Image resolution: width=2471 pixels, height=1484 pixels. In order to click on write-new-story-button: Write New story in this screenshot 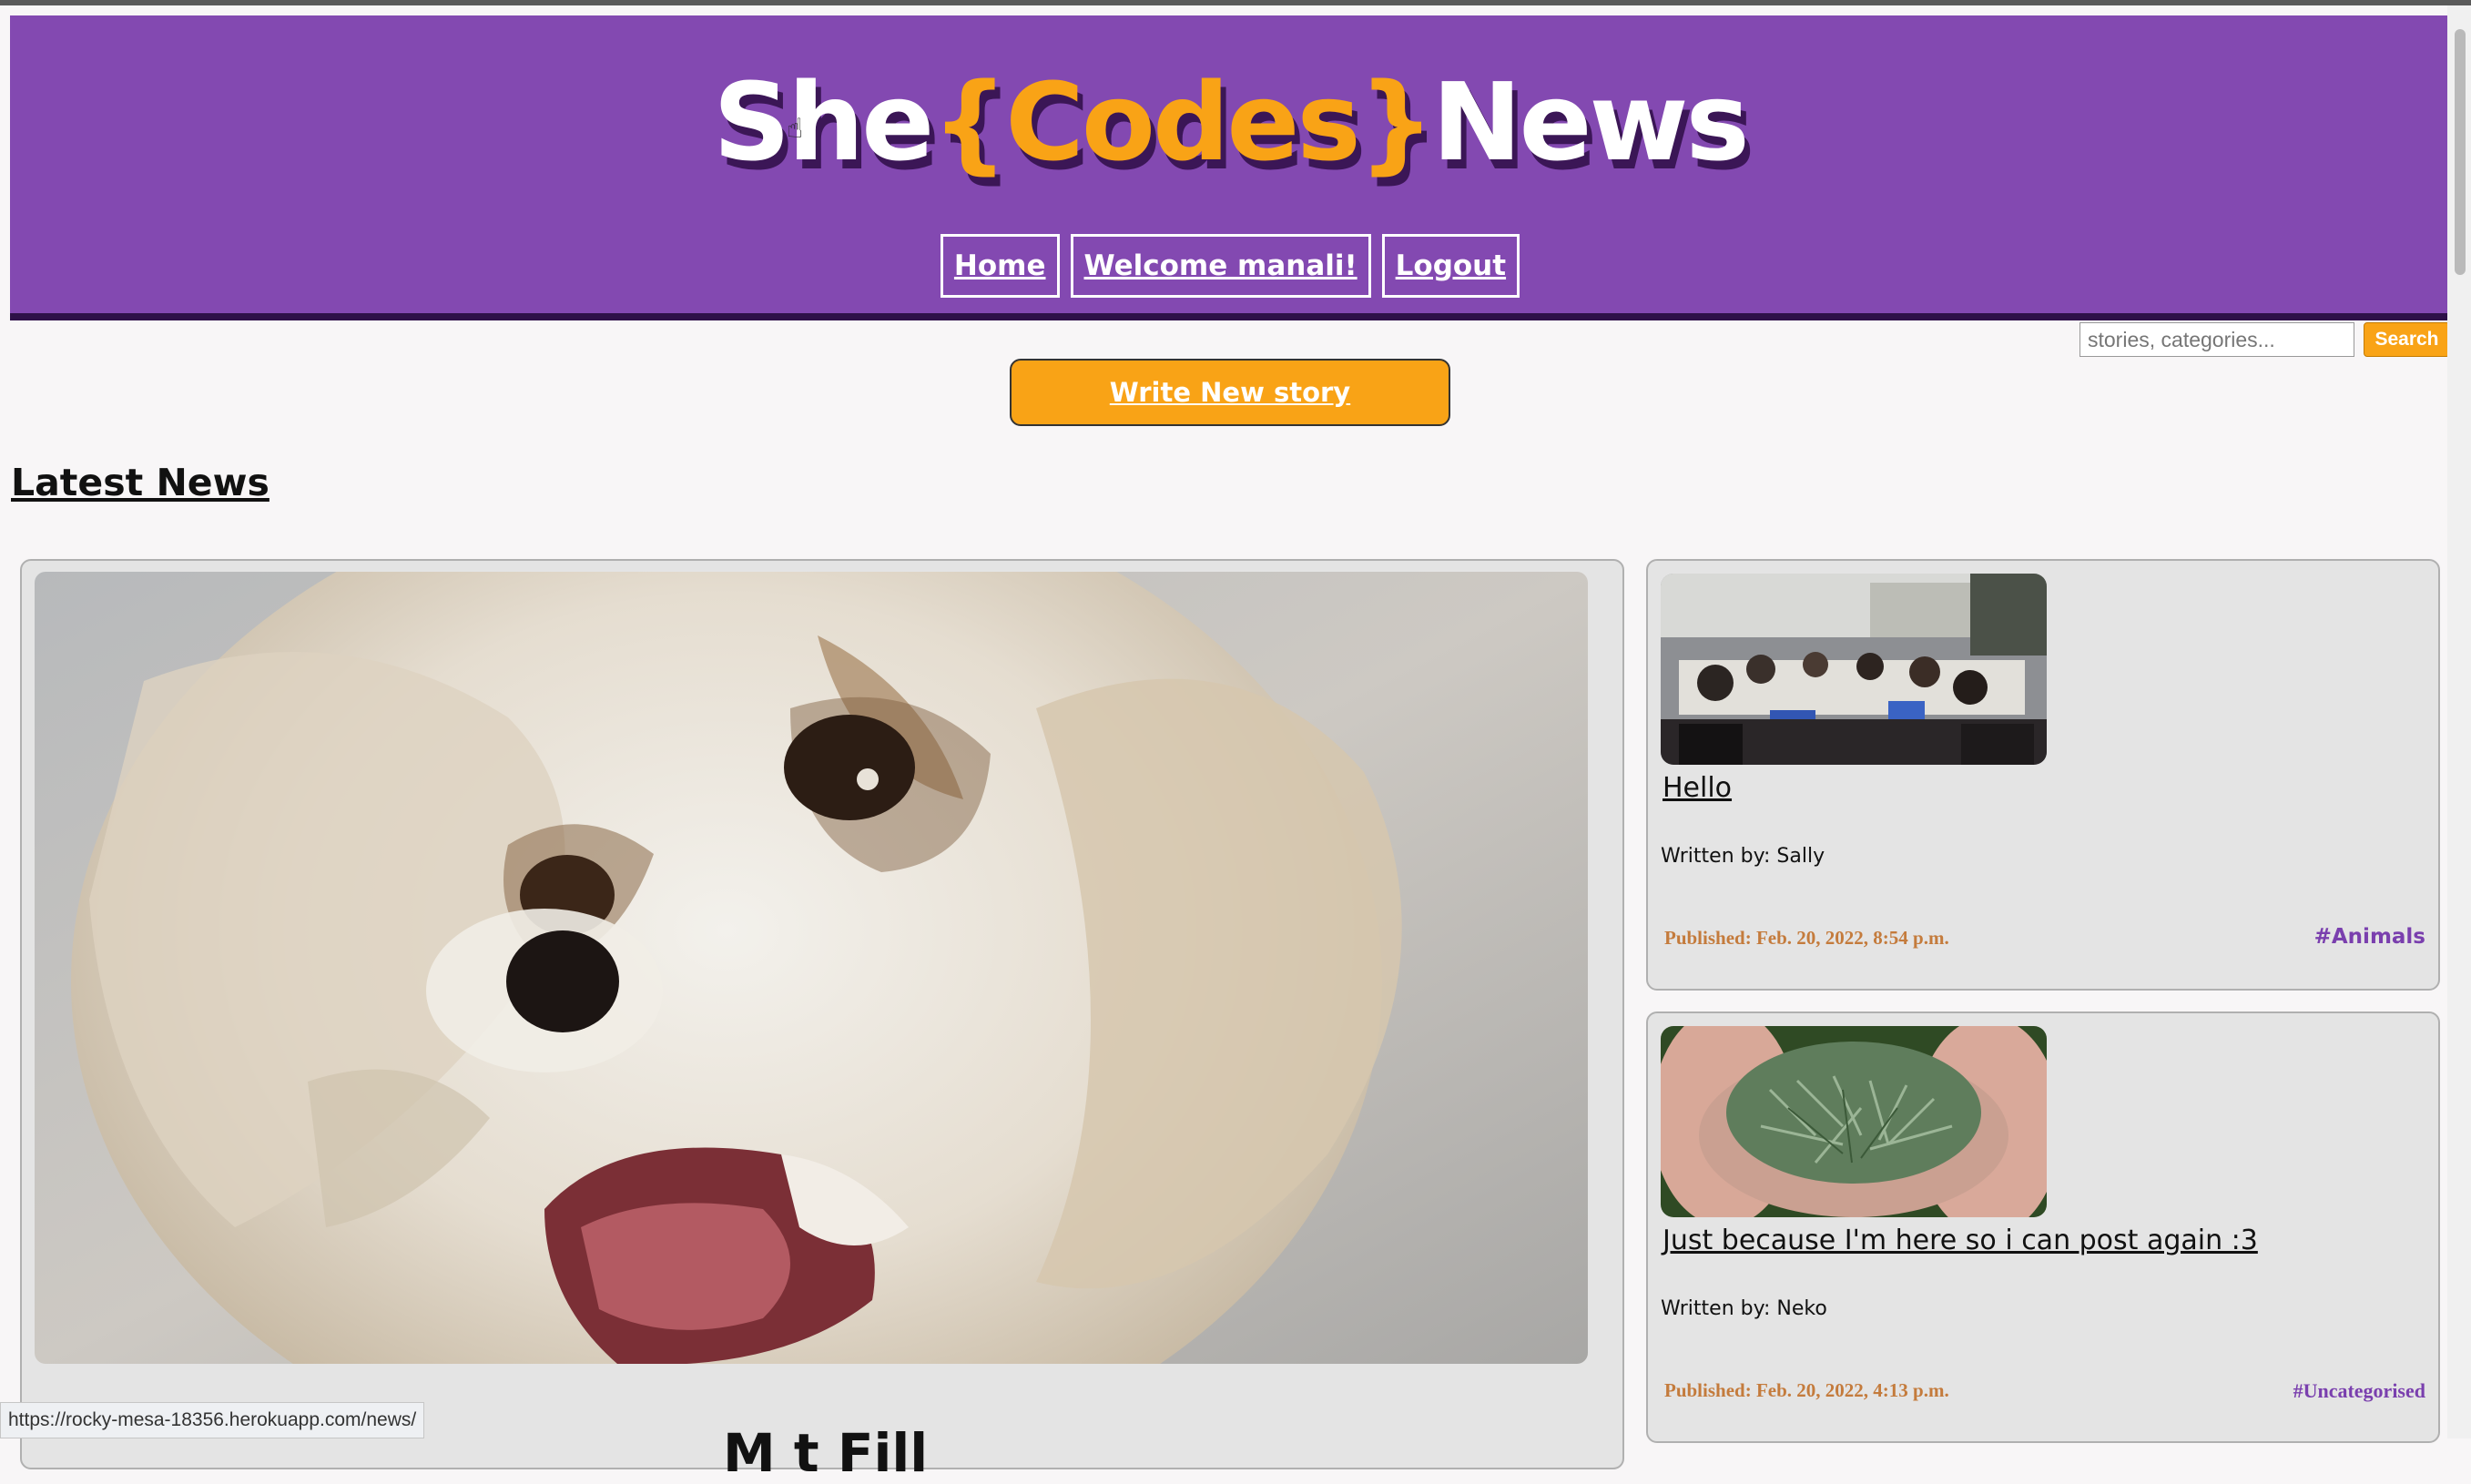, I will do `click(1230, 392)`.